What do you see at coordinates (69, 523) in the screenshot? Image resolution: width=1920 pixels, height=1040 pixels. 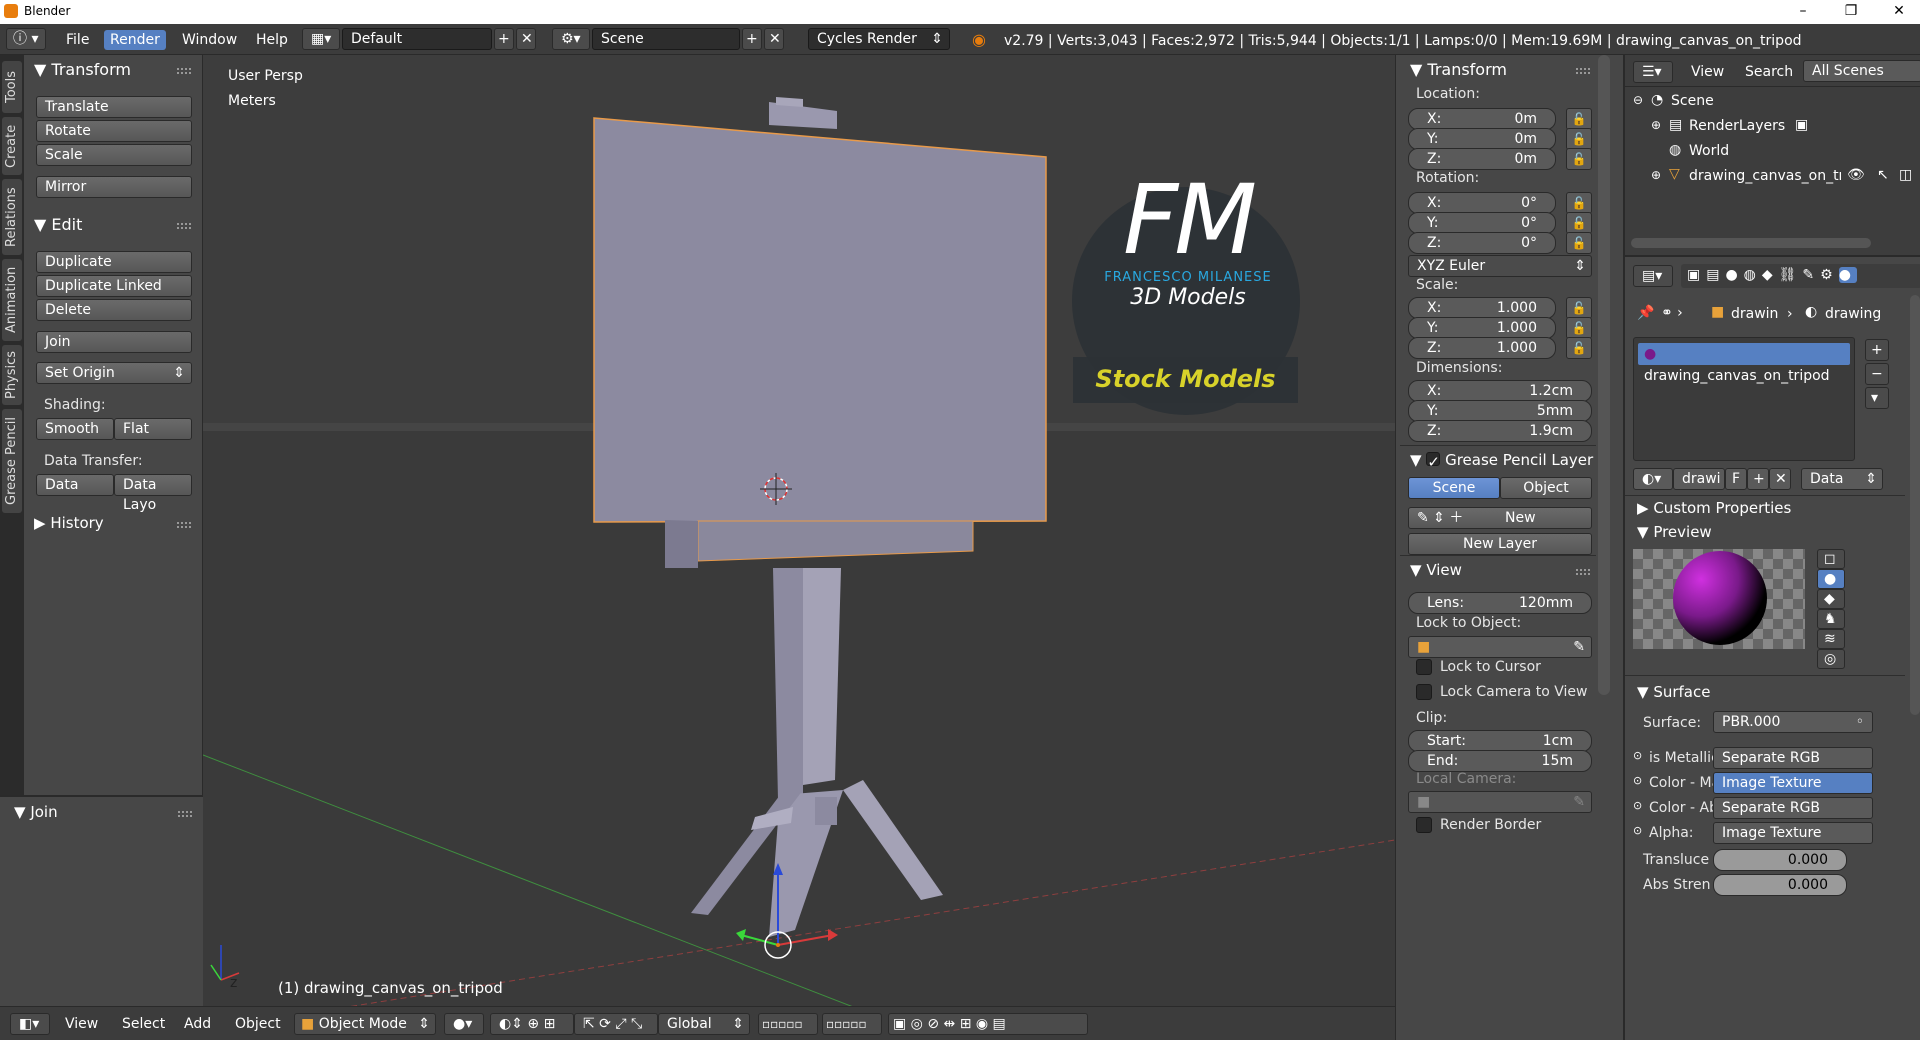 I see `history-panel-header: ▶ History` at bounding box center [69, 523].